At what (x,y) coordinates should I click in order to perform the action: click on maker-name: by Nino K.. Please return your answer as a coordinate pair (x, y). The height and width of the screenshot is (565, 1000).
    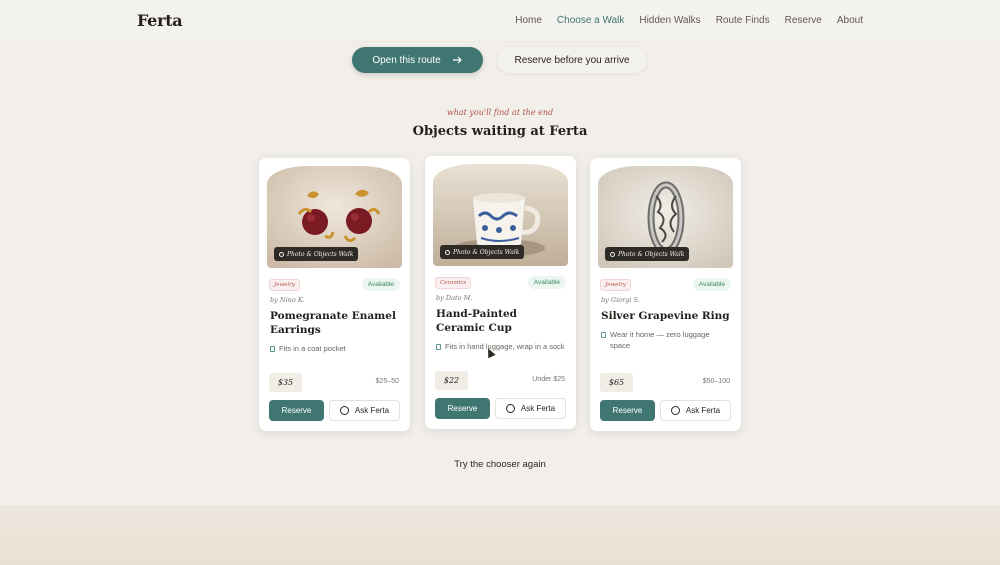
    Looking at the image, I should click on (287, 300).